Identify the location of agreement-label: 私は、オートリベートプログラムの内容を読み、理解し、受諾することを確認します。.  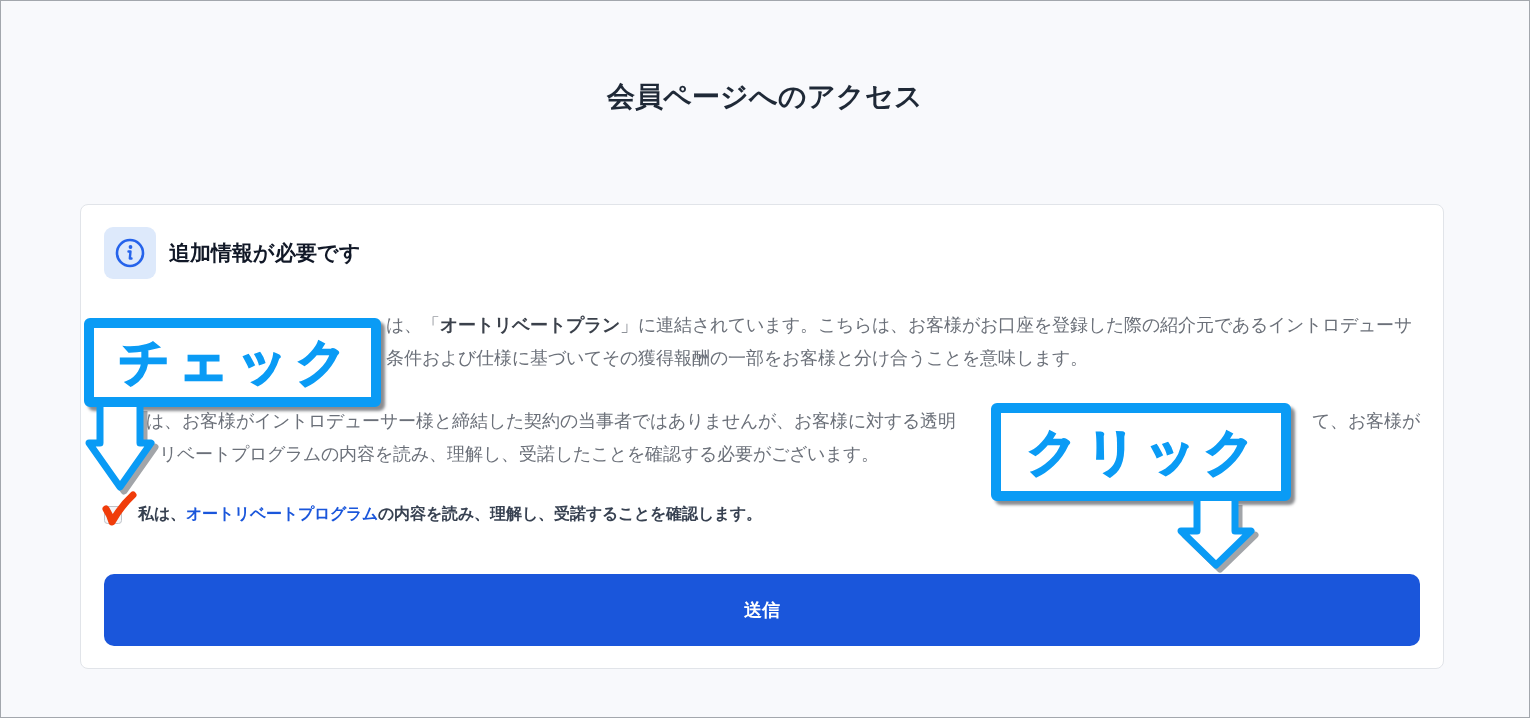
(450, 514).